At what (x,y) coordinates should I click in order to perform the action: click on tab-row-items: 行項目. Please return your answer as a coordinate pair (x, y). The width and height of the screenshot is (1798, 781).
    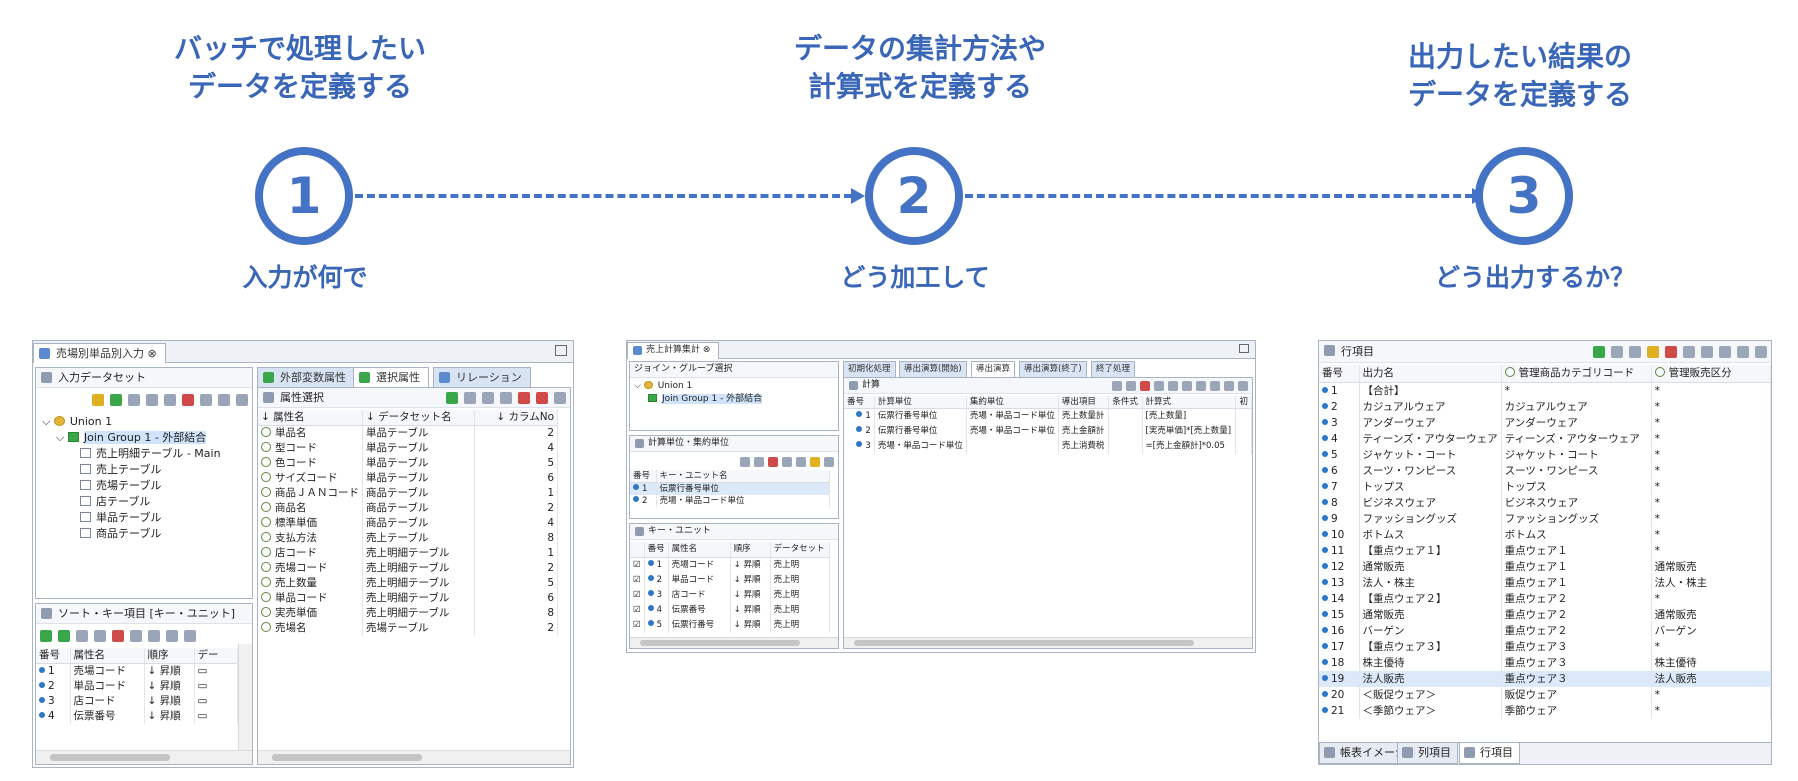
    Looking at the image, I should click on (1489, 753).